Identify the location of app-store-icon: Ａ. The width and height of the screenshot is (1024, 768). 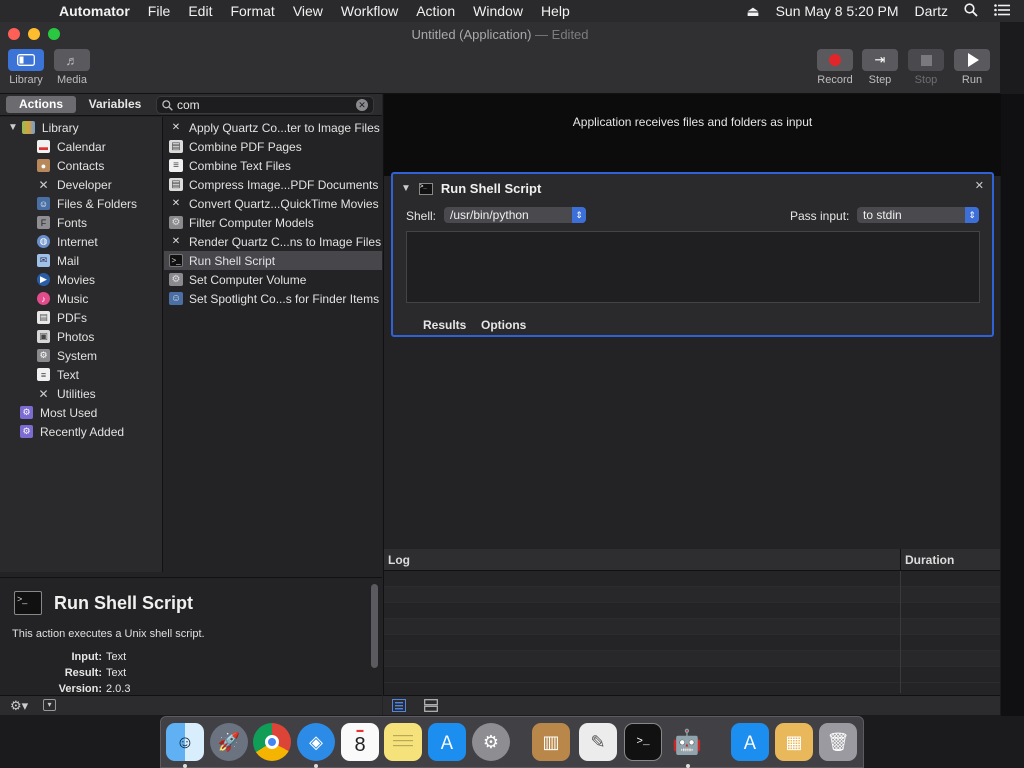
(447, 742).